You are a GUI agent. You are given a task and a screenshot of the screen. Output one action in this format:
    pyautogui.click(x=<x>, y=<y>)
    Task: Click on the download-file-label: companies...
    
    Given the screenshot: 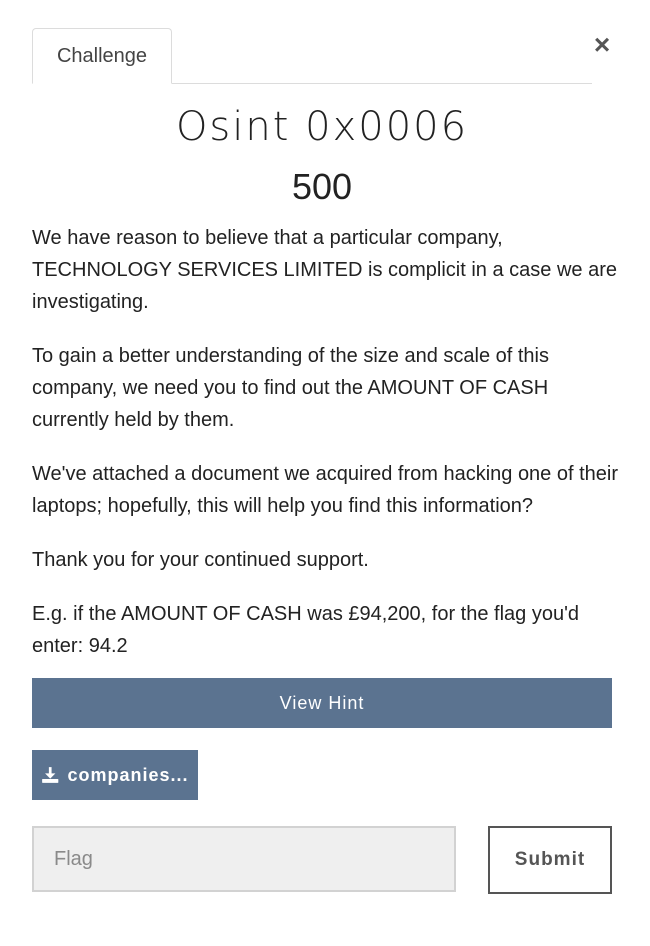 What is the action you would take?
    pyautogui.click(x=128, y=774)
    